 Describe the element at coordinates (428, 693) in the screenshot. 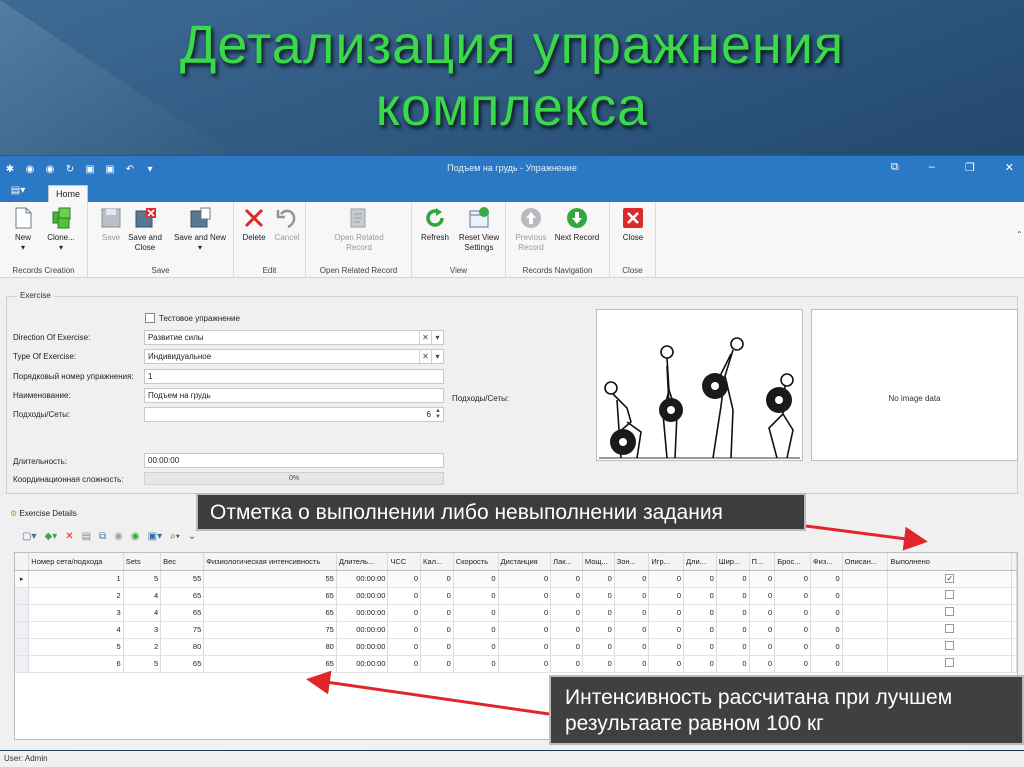

I see `arrow-to-intensity-column` at that location.